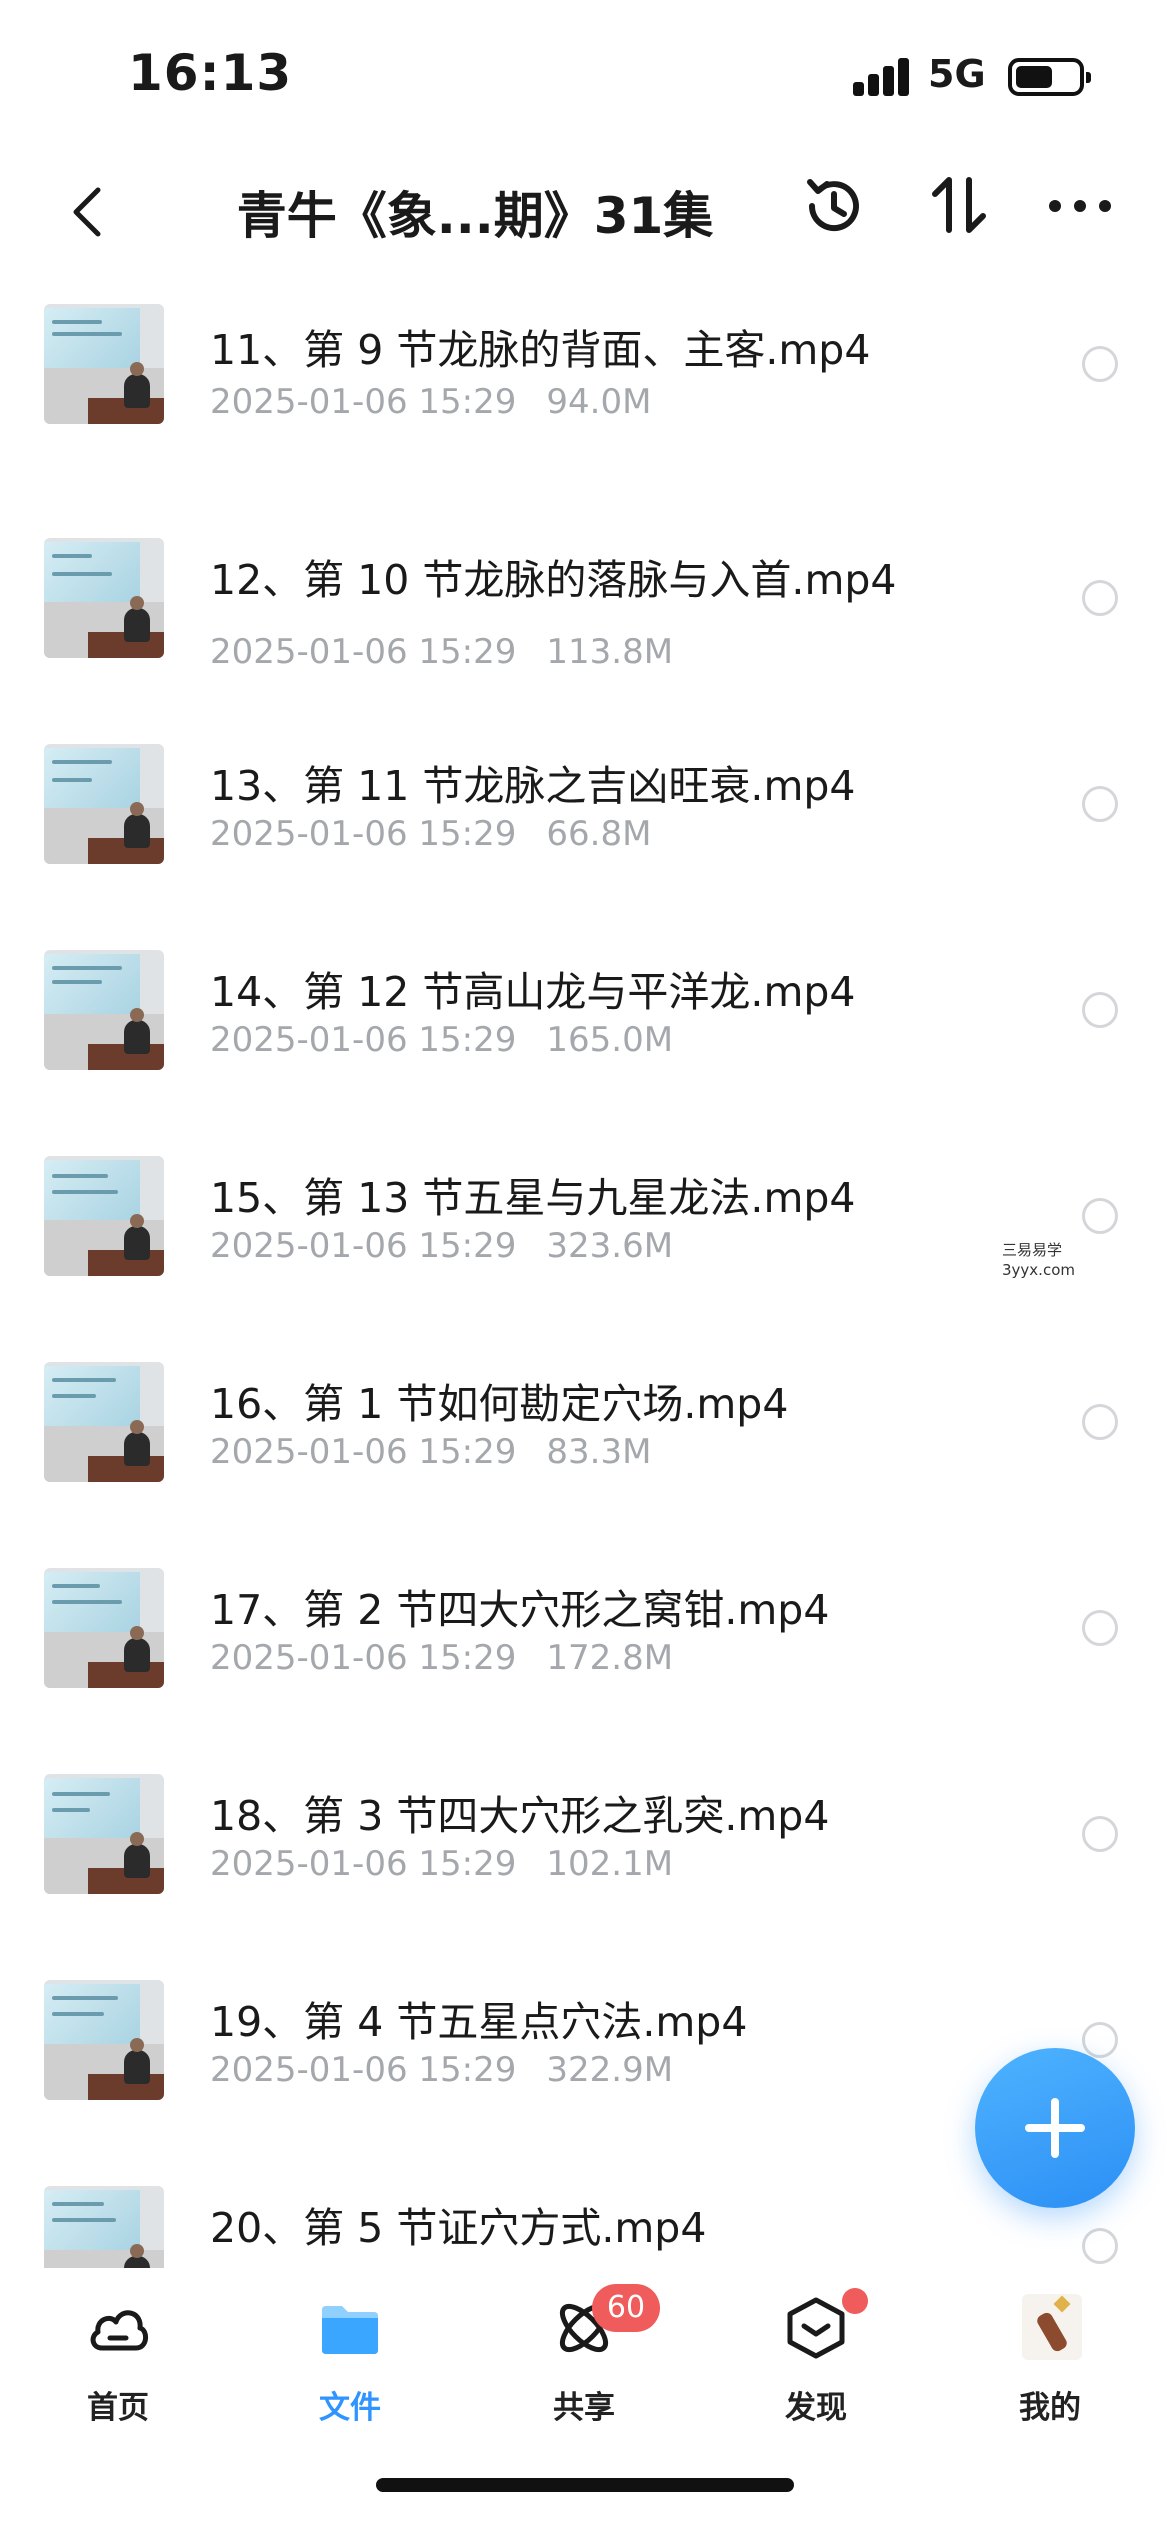 This screenshot has width=1170, height=2532. What do you see at coordinates (599, 402) in the screenshot?
I see `file-size: 94.0M` at bounding box center [599, 402].